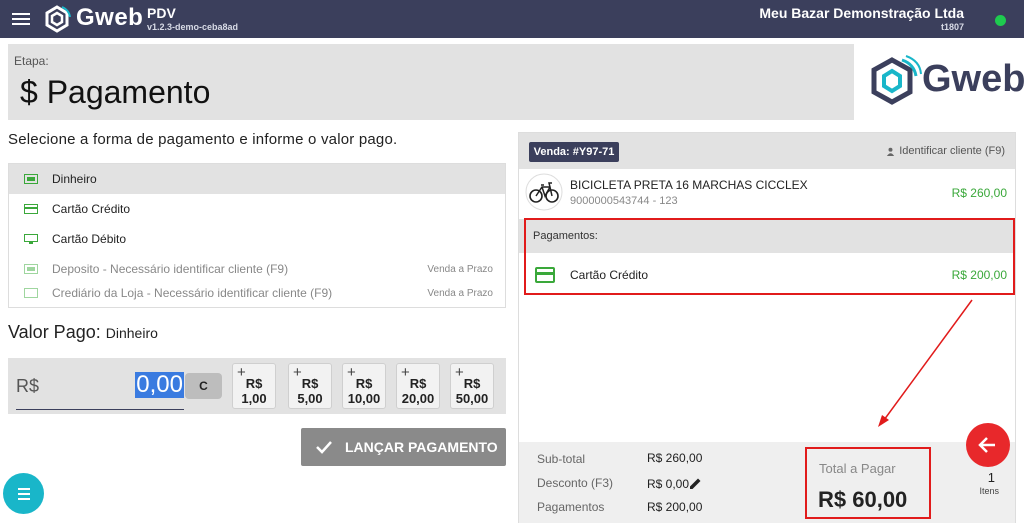  Describe the element at coordinates (675, 458) in the screenshot. I see `subtotal-value: R$ 260,00` at that location.